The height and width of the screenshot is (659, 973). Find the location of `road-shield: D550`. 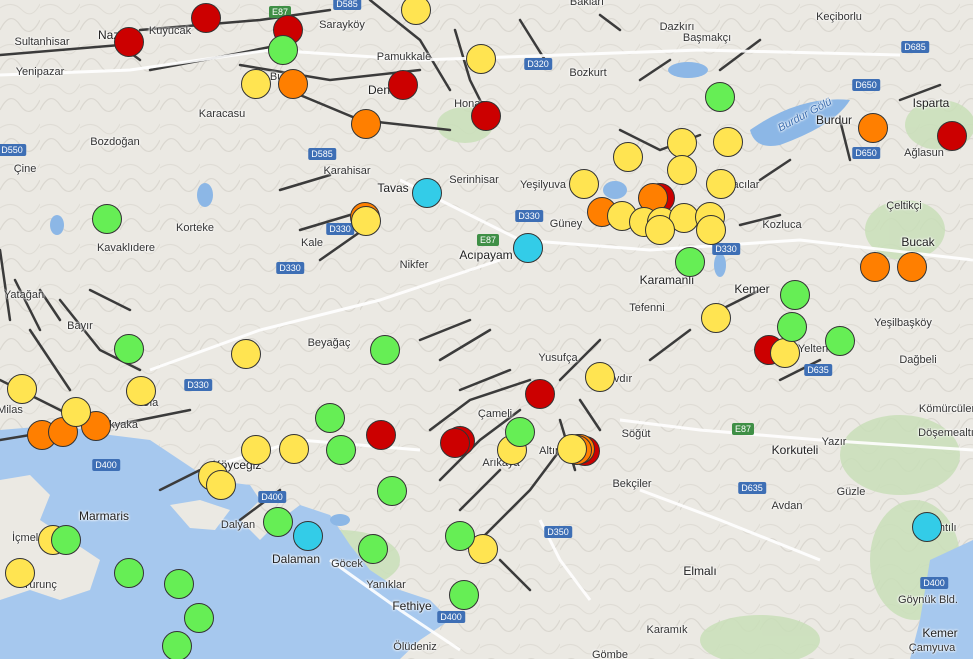

road-shield: D550 is located at coordinates (13, 150).